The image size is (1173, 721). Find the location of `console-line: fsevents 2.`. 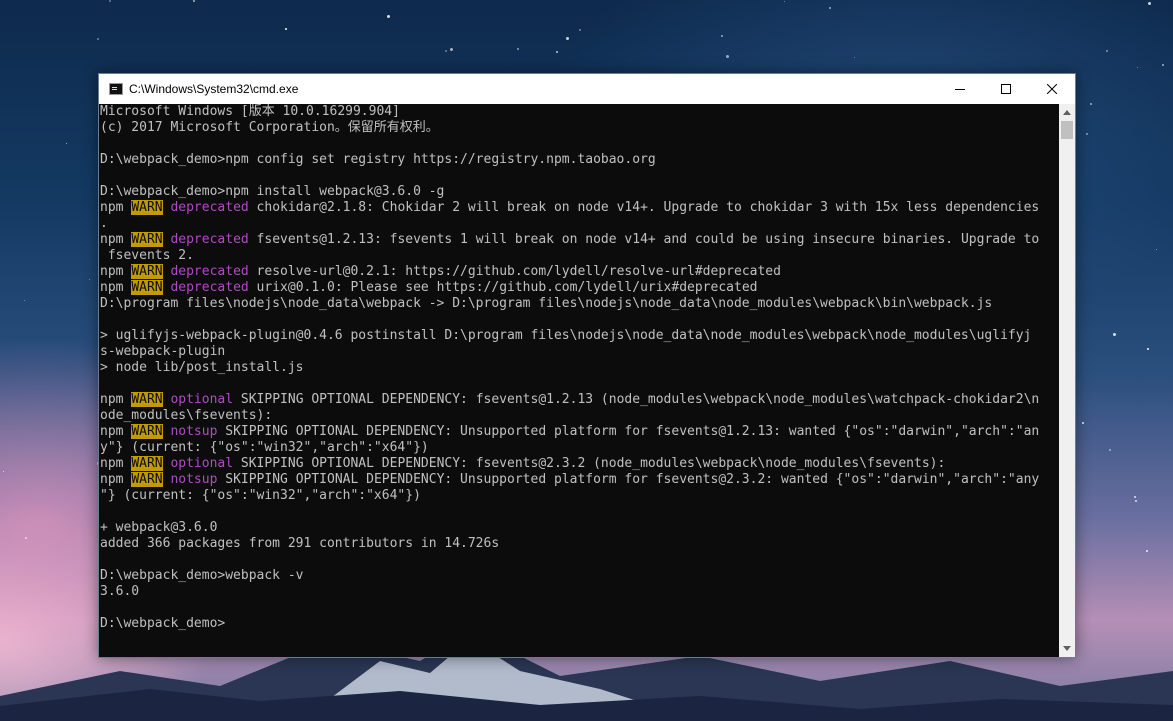

console-line: fsevents 2. is located at coordinates (579, 256).